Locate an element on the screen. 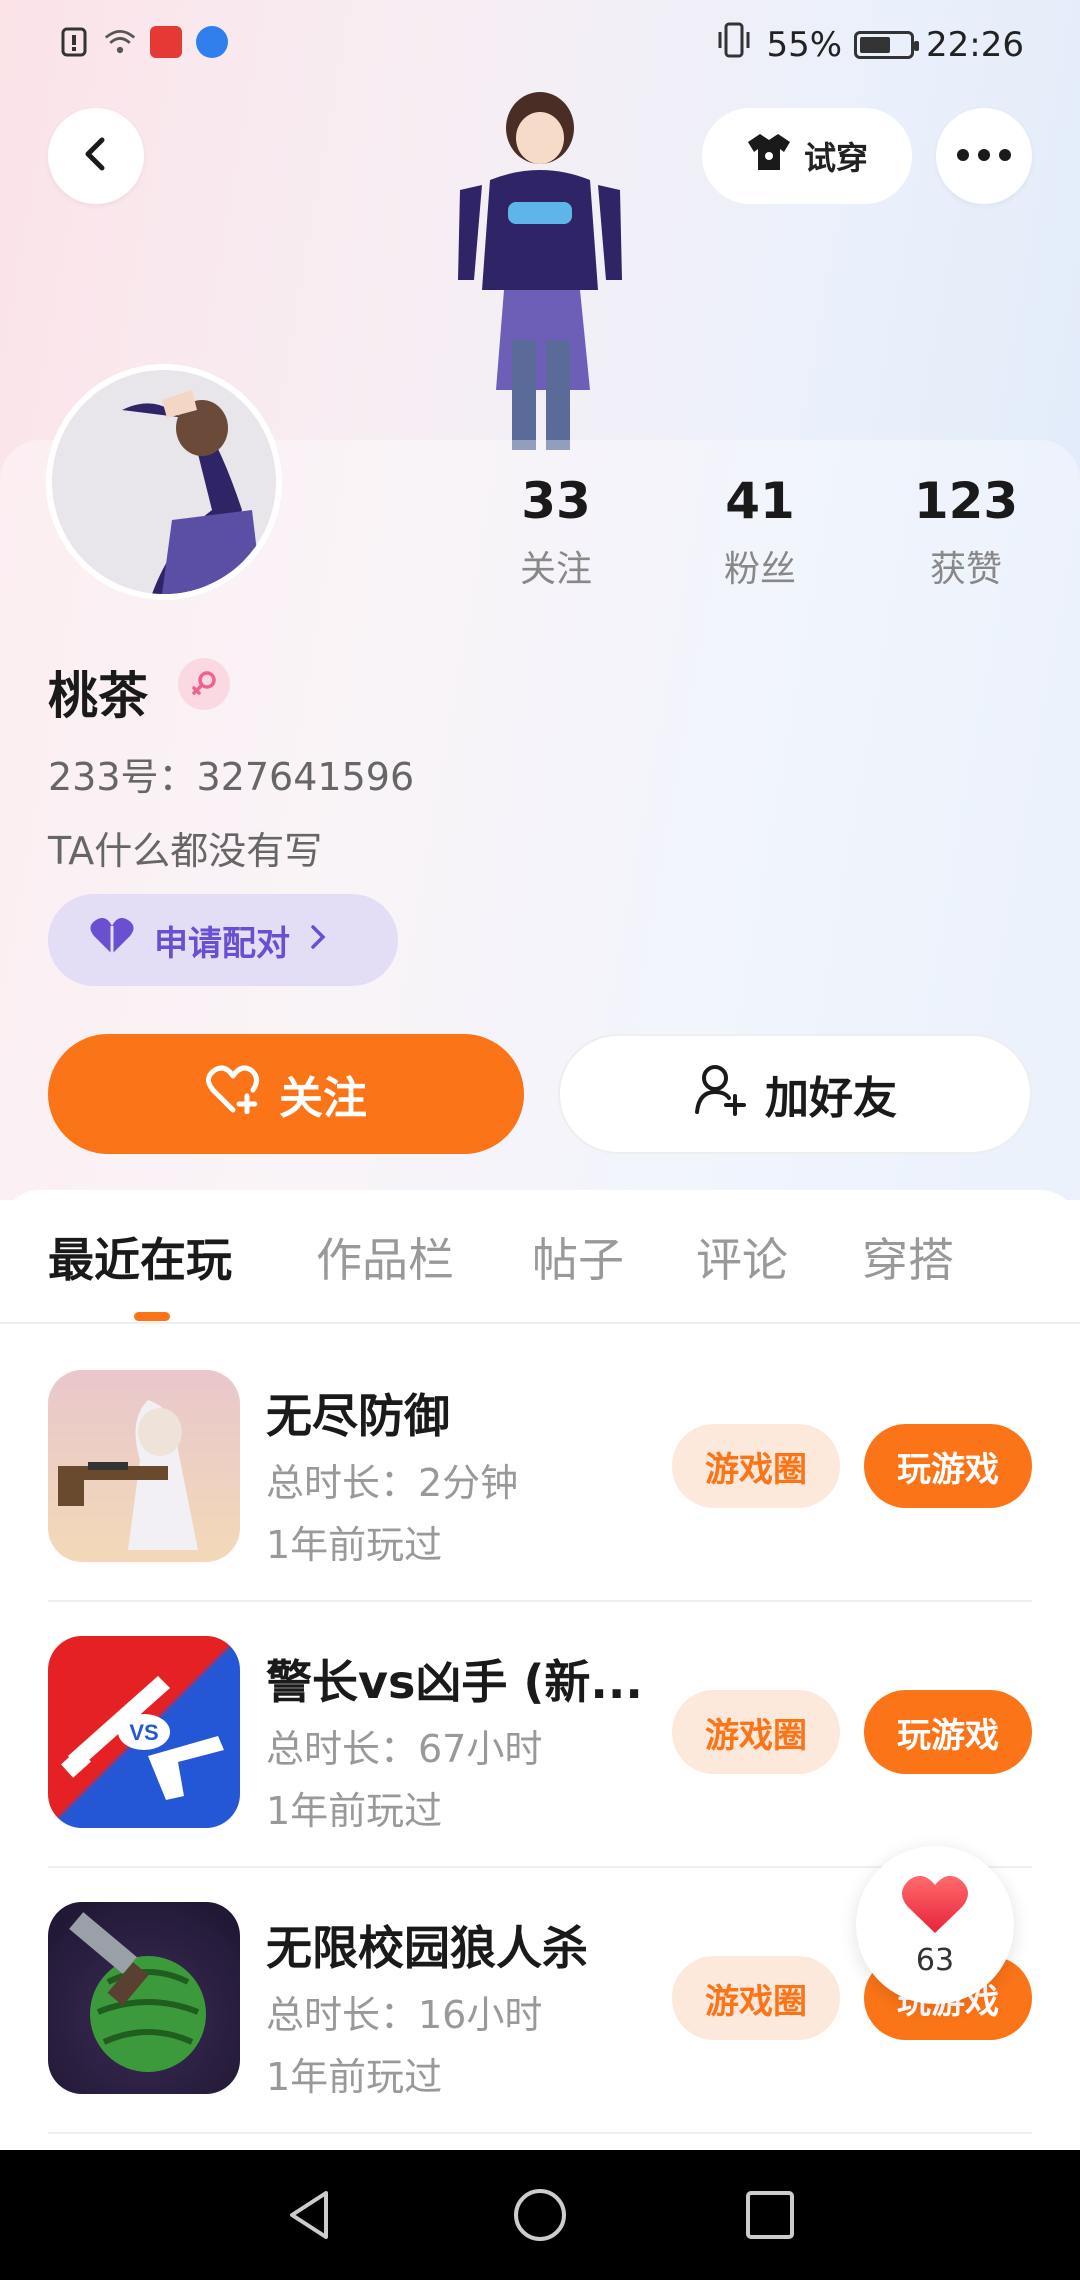 The width and height of the screenshot is (1080, 2280). system-nav-bar is located at coordinates (540, 2215).